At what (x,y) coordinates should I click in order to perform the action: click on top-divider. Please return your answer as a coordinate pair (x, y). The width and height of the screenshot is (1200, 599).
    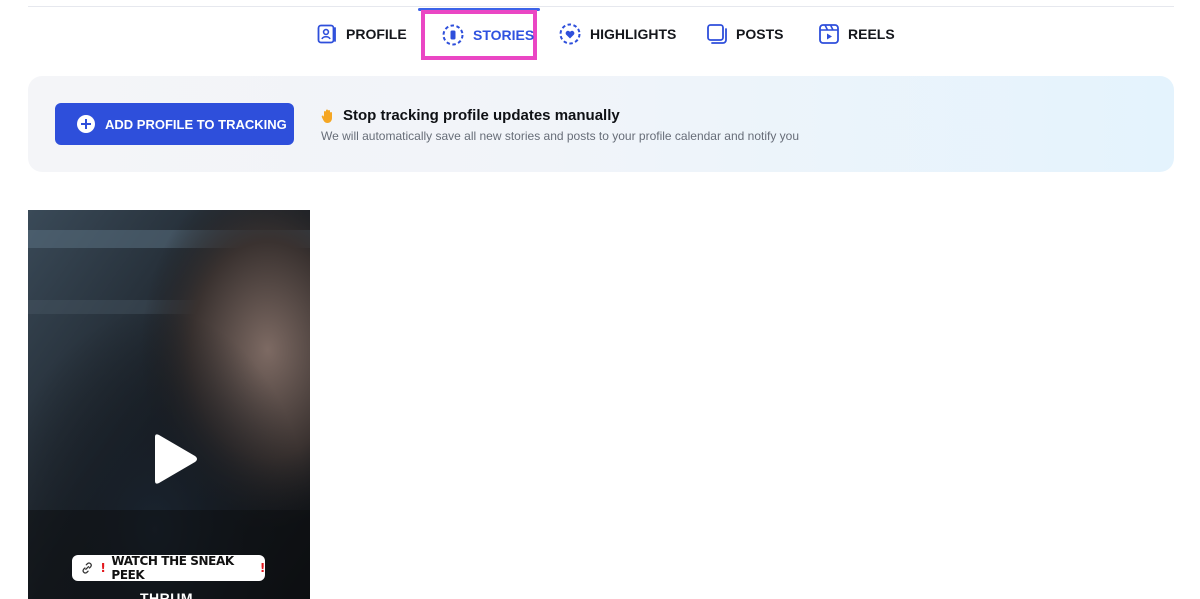
    Looking at the image, I should click on (601, 6).